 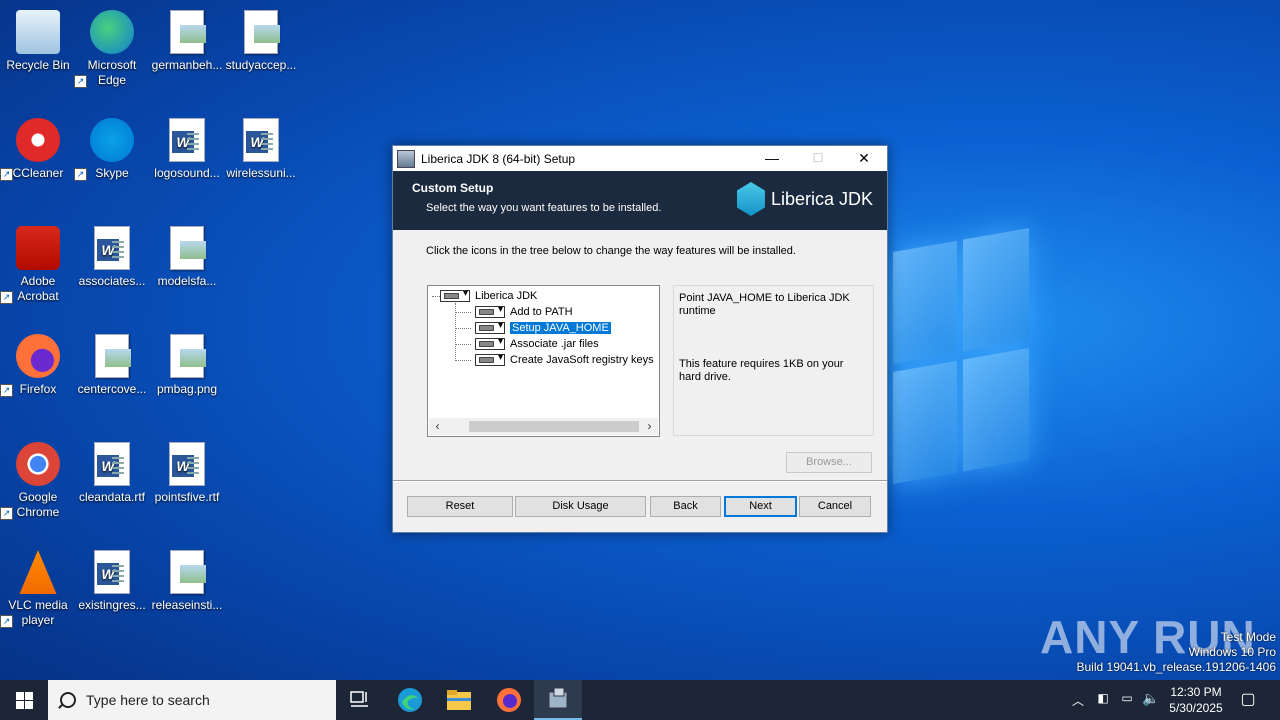 What do you see at coordinates (580, 506) in the screenshot?
I see `disk-usage-button: Disk Usage` at bounding box center [580, 506].